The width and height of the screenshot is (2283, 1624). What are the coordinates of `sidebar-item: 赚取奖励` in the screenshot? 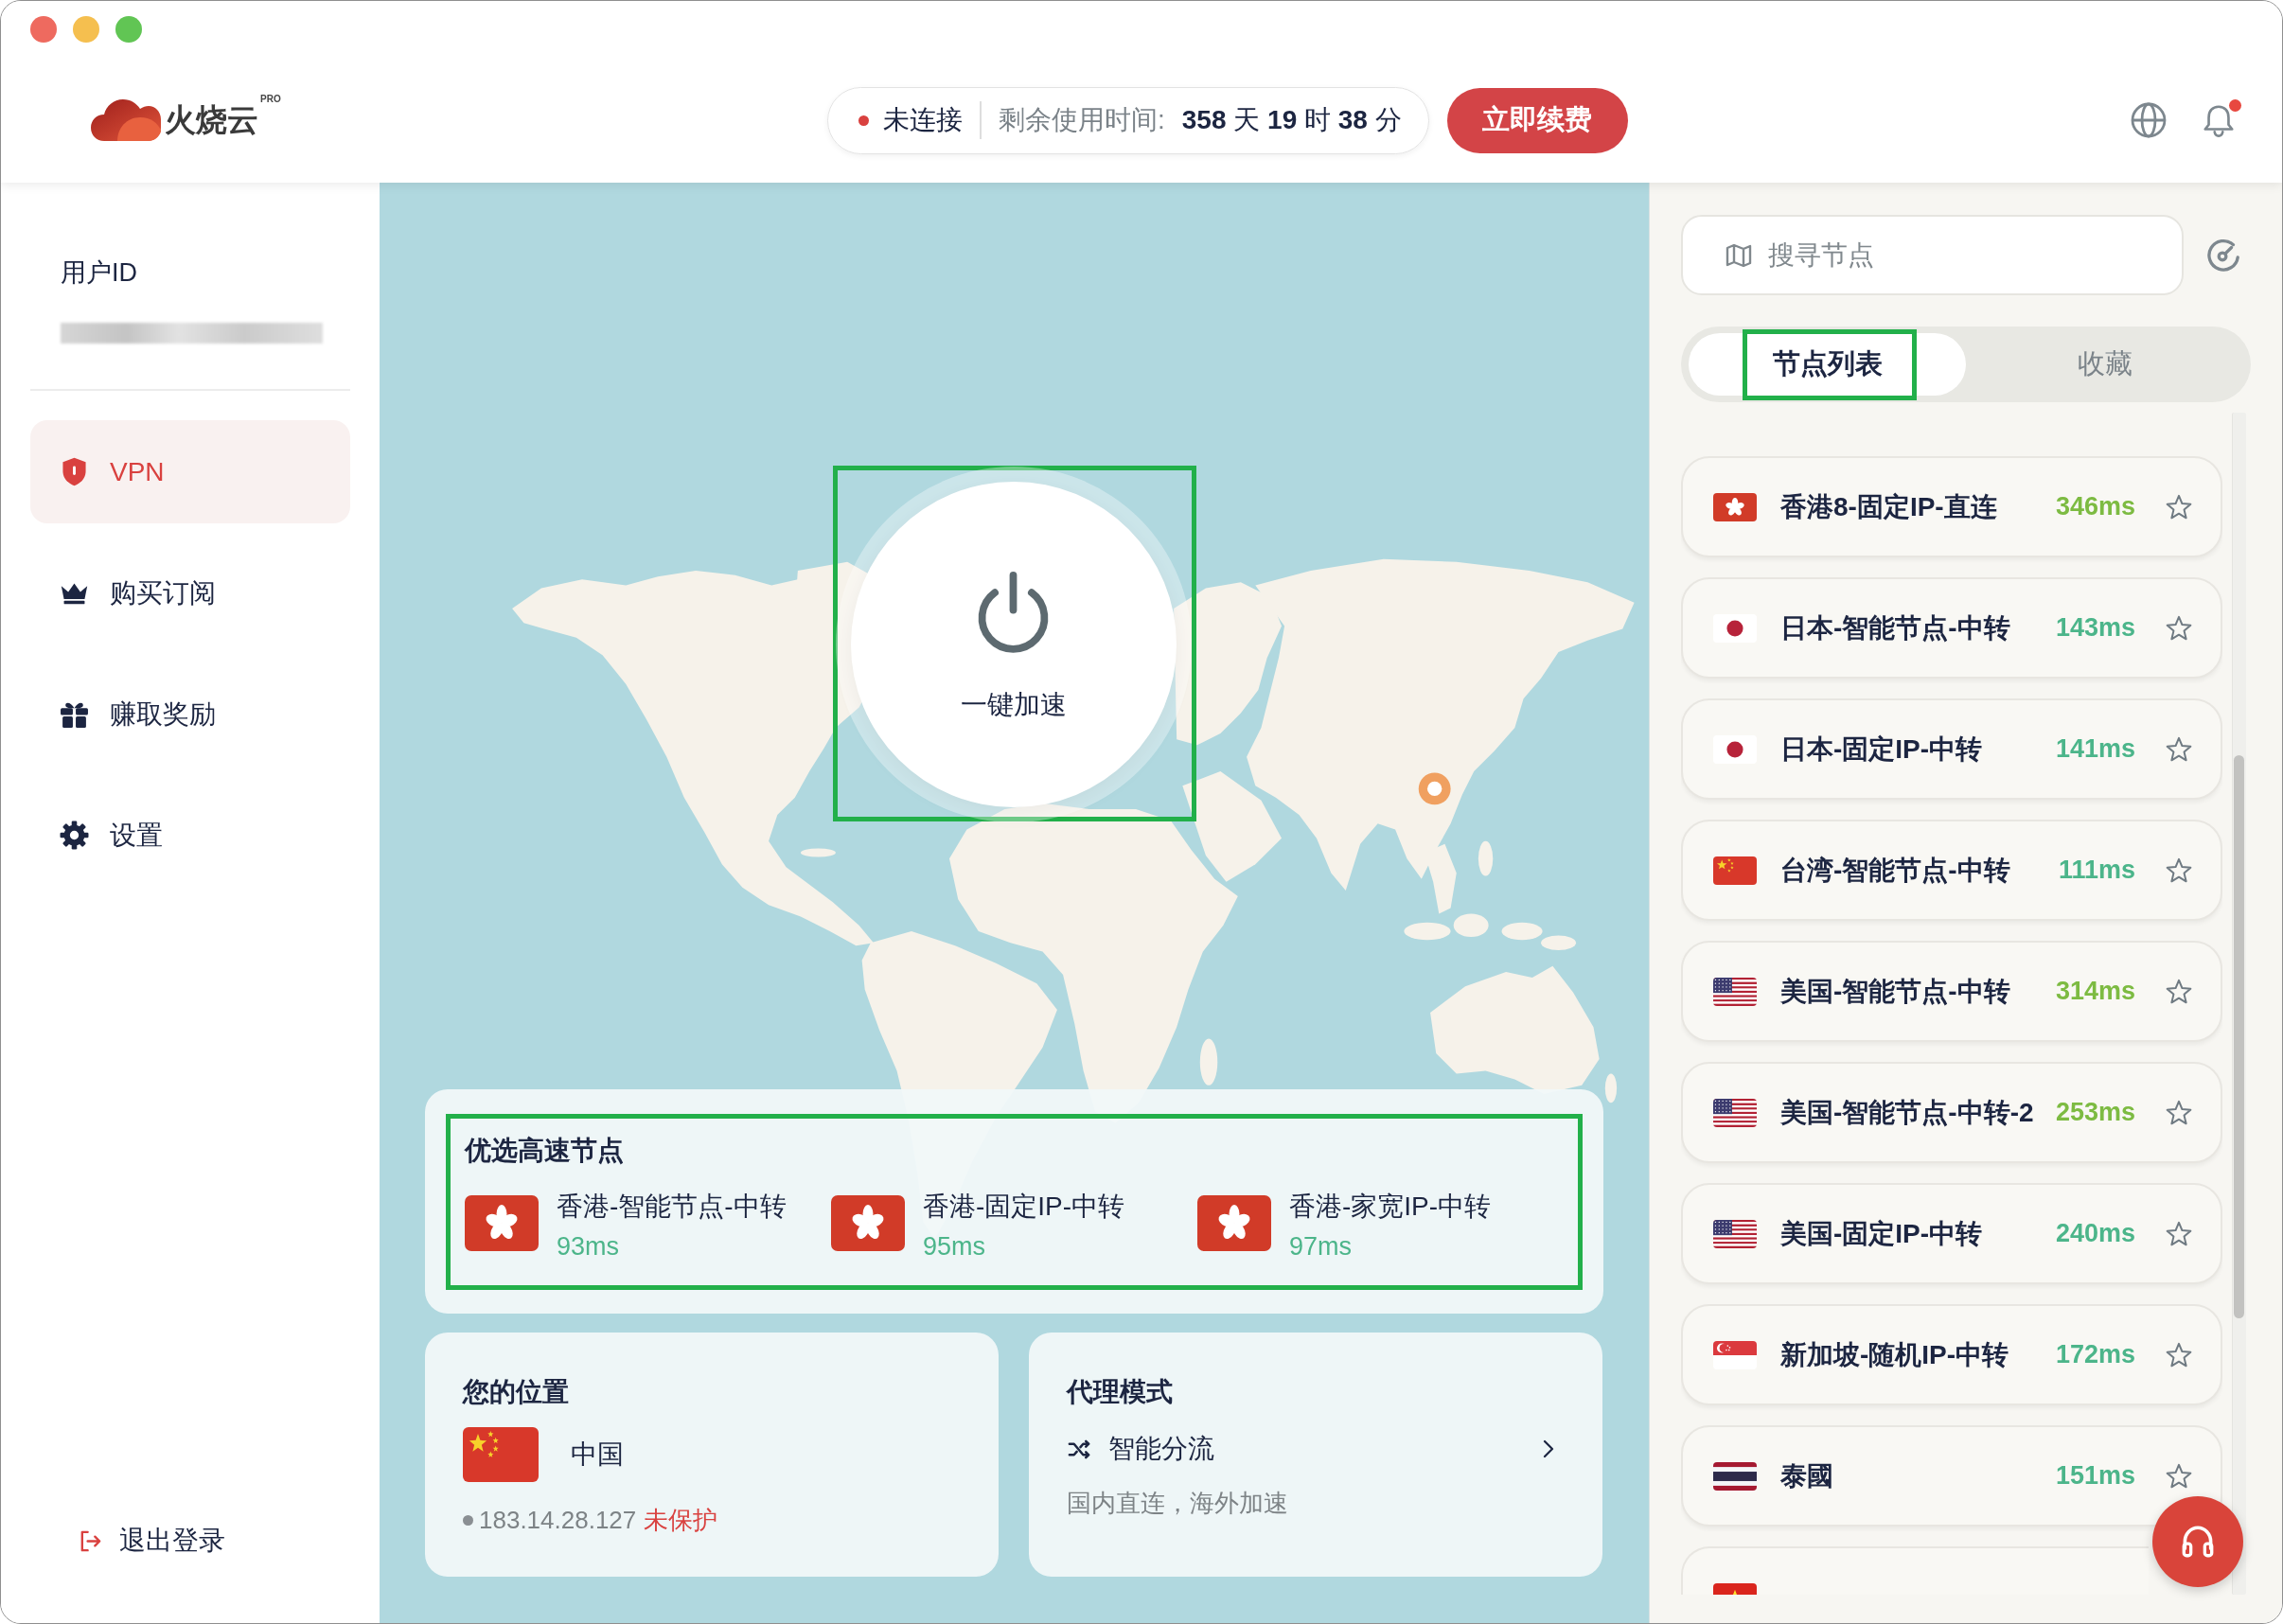 It's located at (190, 714).